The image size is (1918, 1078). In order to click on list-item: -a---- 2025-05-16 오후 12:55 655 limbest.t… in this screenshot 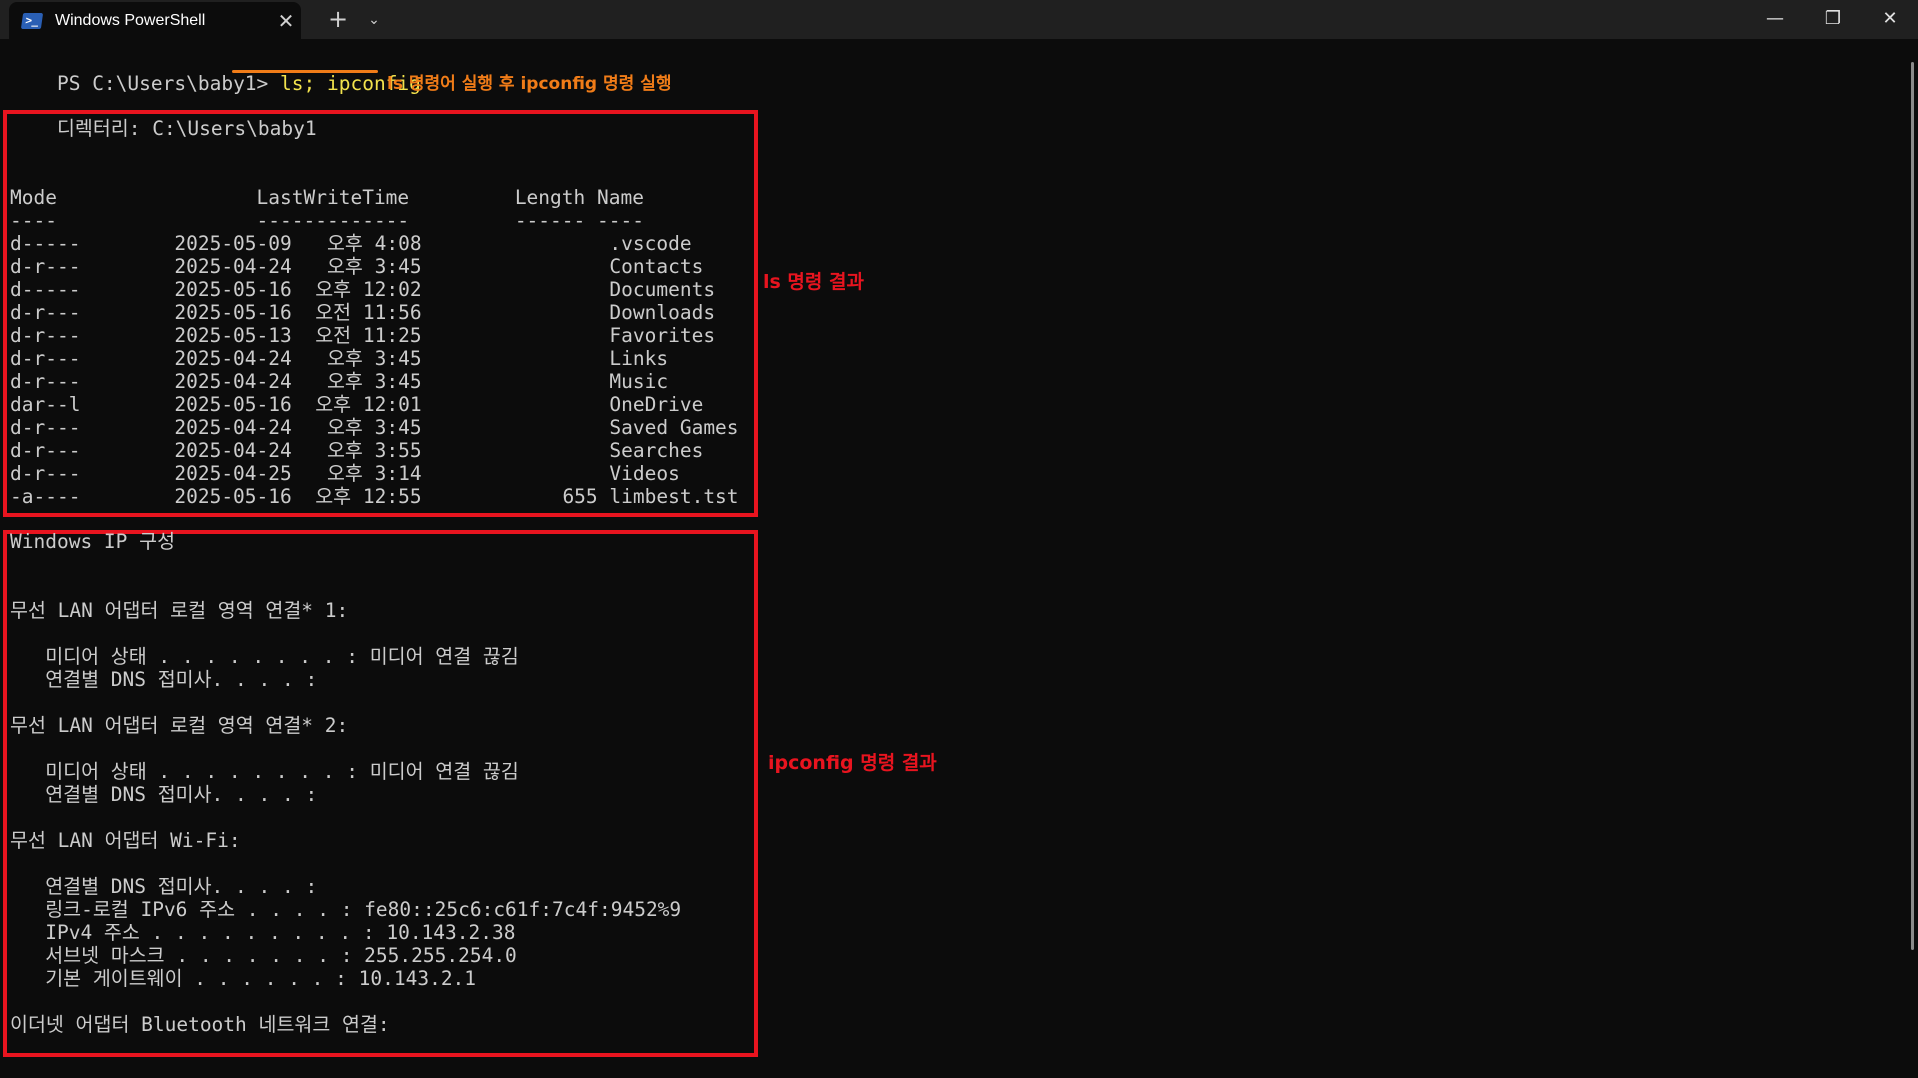, I will do `click(374, 496)`.